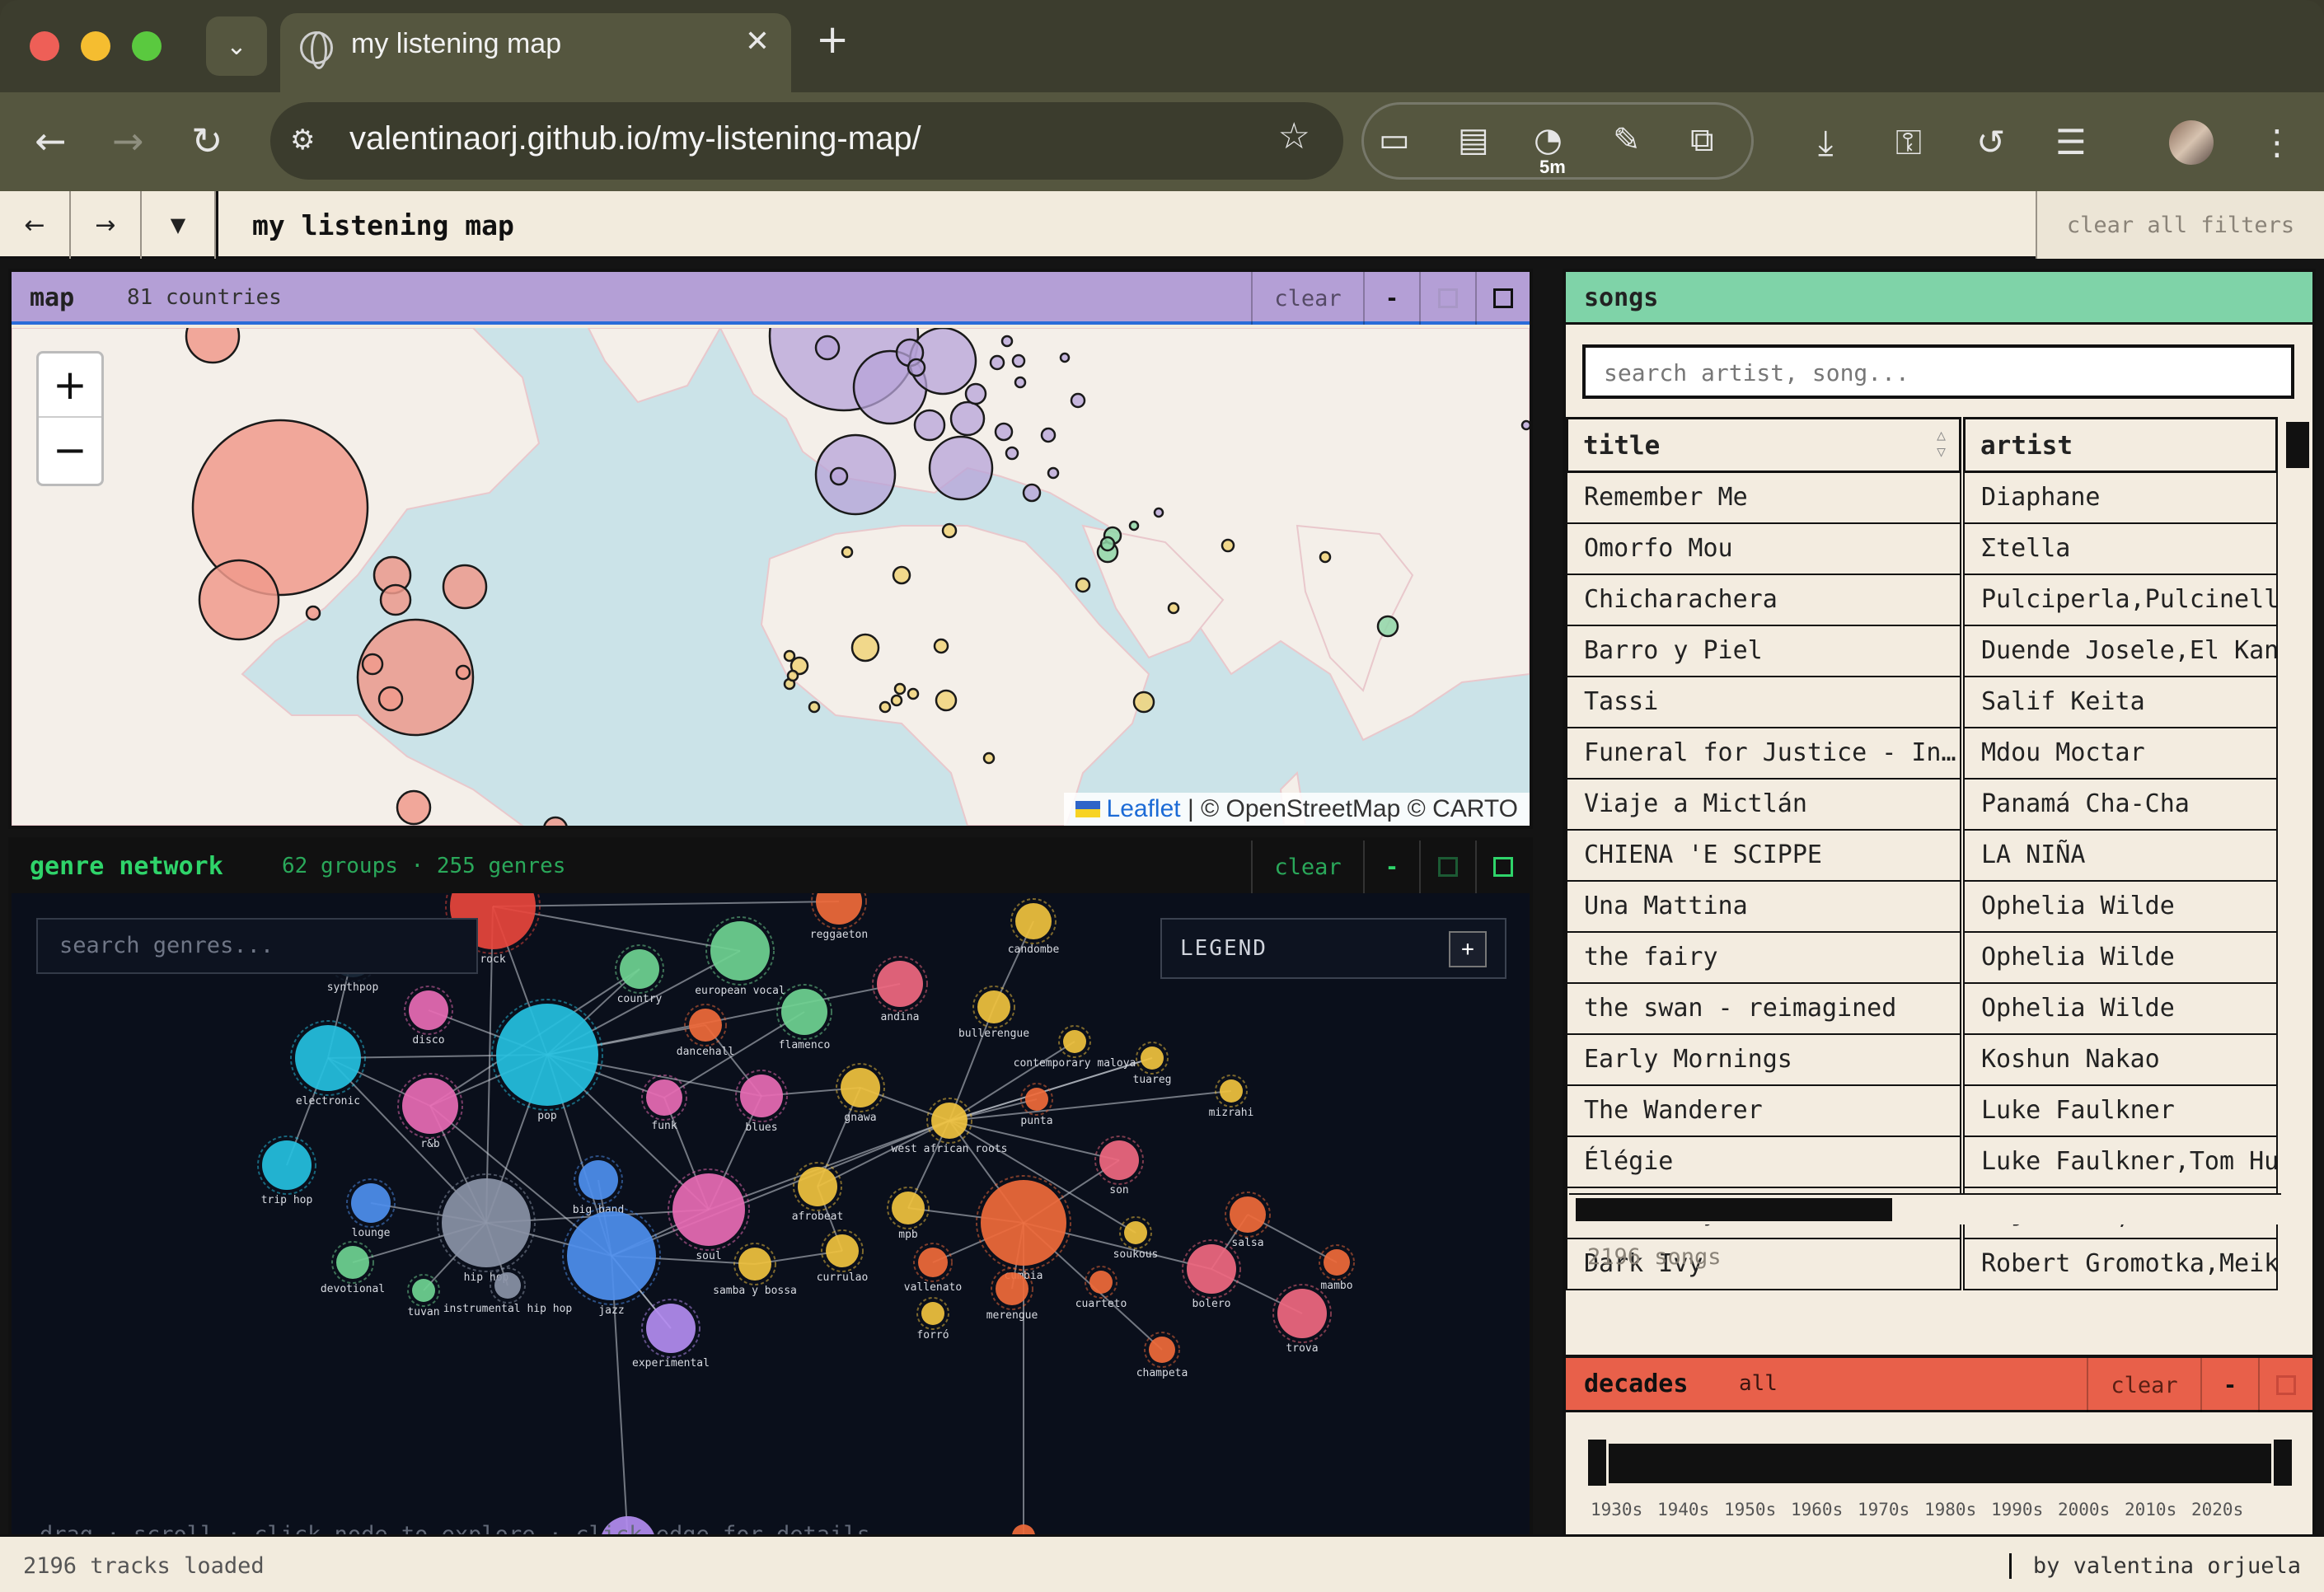  Describe the element at coordinates (1012, 453) in the screenshot. I see `bubble-serbia` at that location.